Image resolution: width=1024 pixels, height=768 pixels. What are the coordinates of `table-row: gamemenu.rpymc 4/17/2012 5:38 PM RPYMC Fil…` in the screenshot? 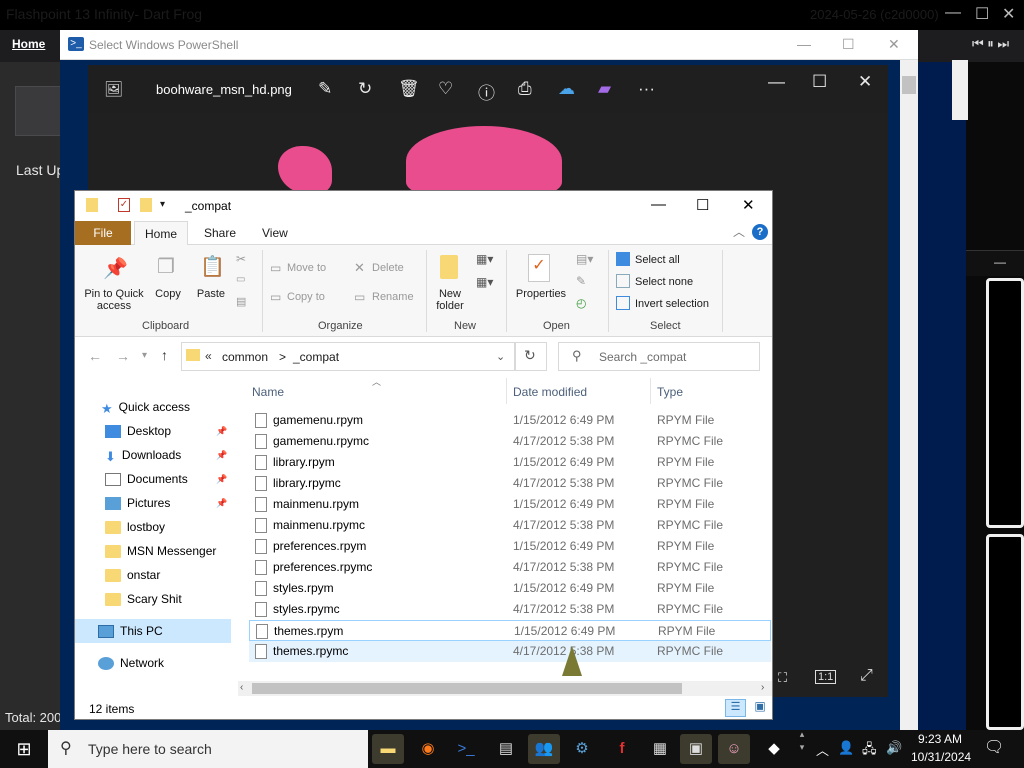 It's located at (510, 441).